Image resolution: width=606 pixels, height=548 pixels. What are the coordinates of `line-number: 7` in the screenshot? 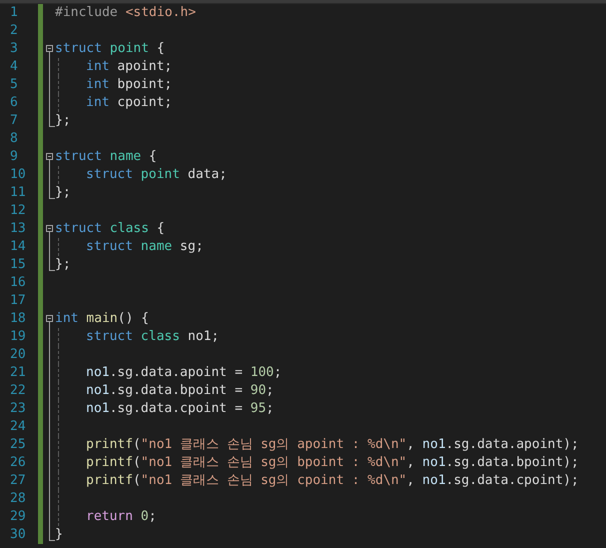 It's located at (14, 121).